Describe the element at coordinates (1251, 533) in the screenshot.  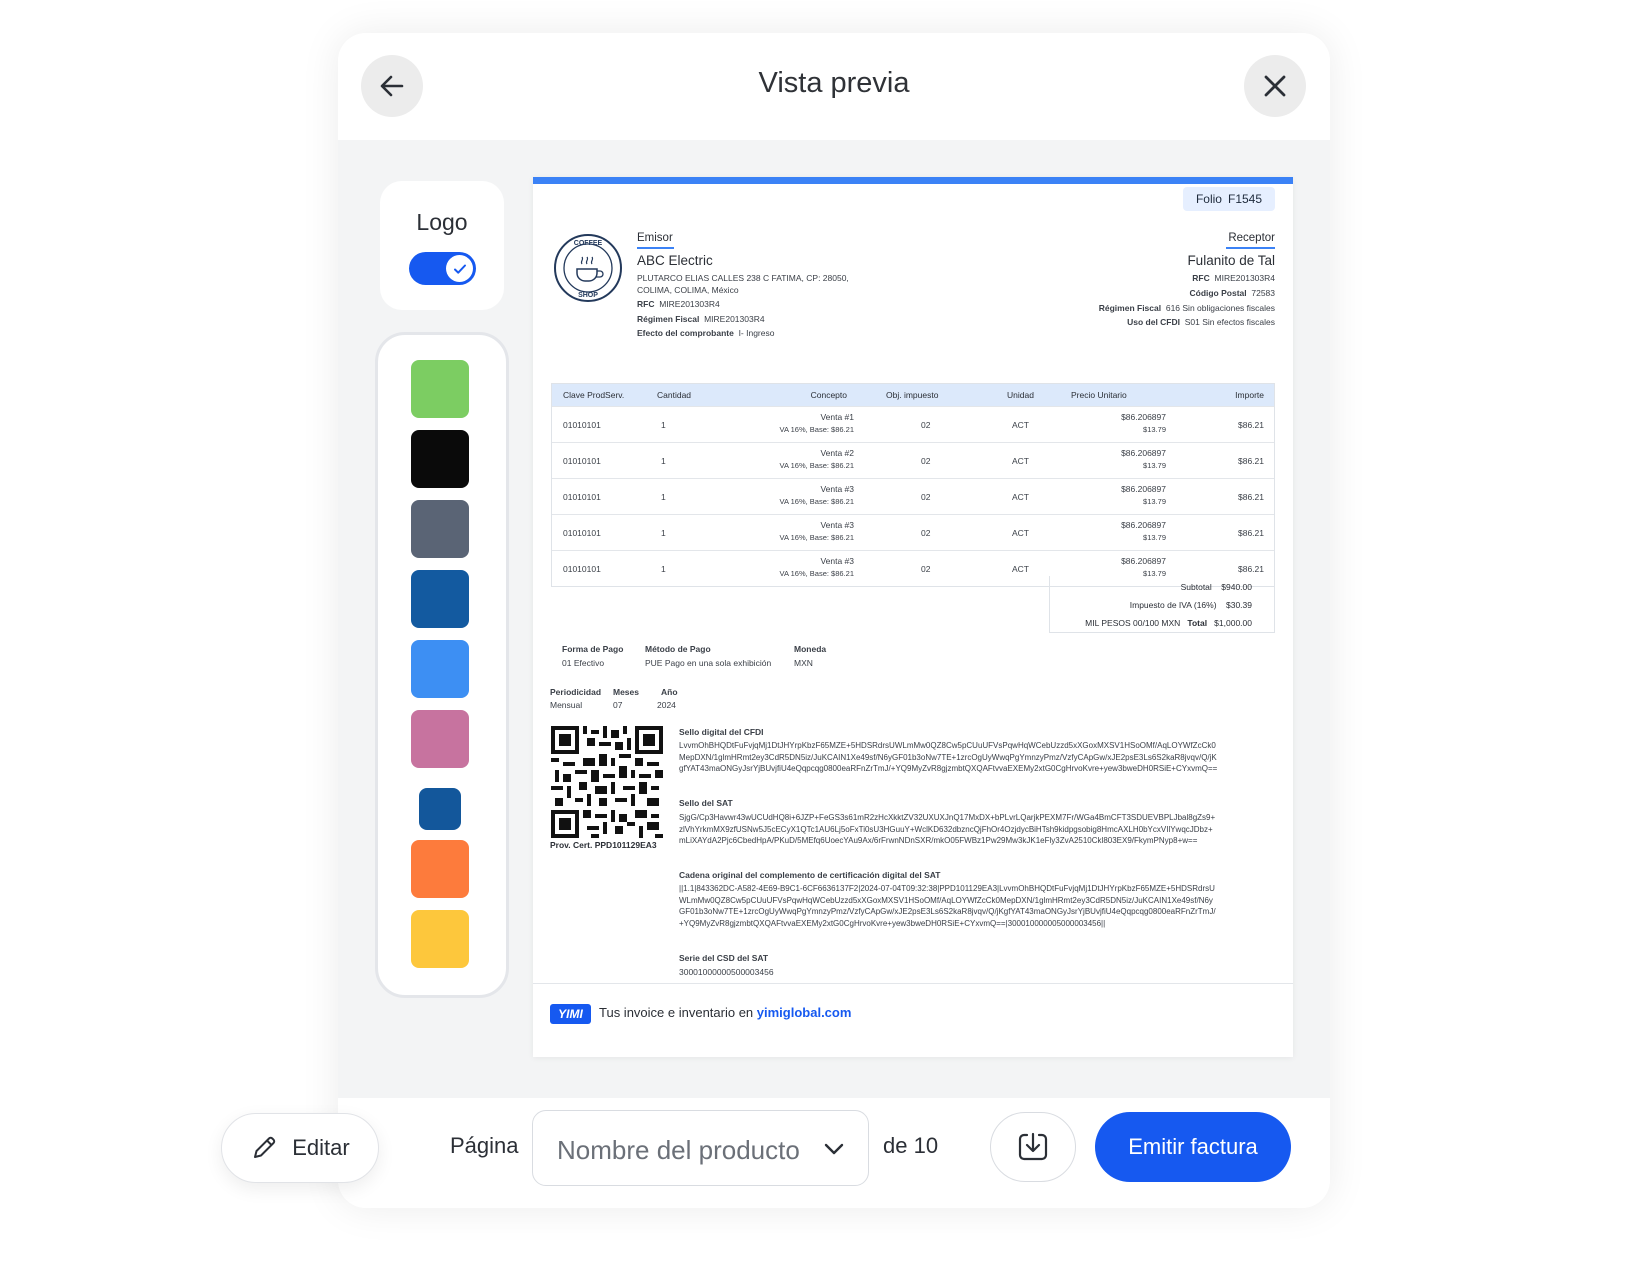
I see `cell-importe: $86.21` at that location.